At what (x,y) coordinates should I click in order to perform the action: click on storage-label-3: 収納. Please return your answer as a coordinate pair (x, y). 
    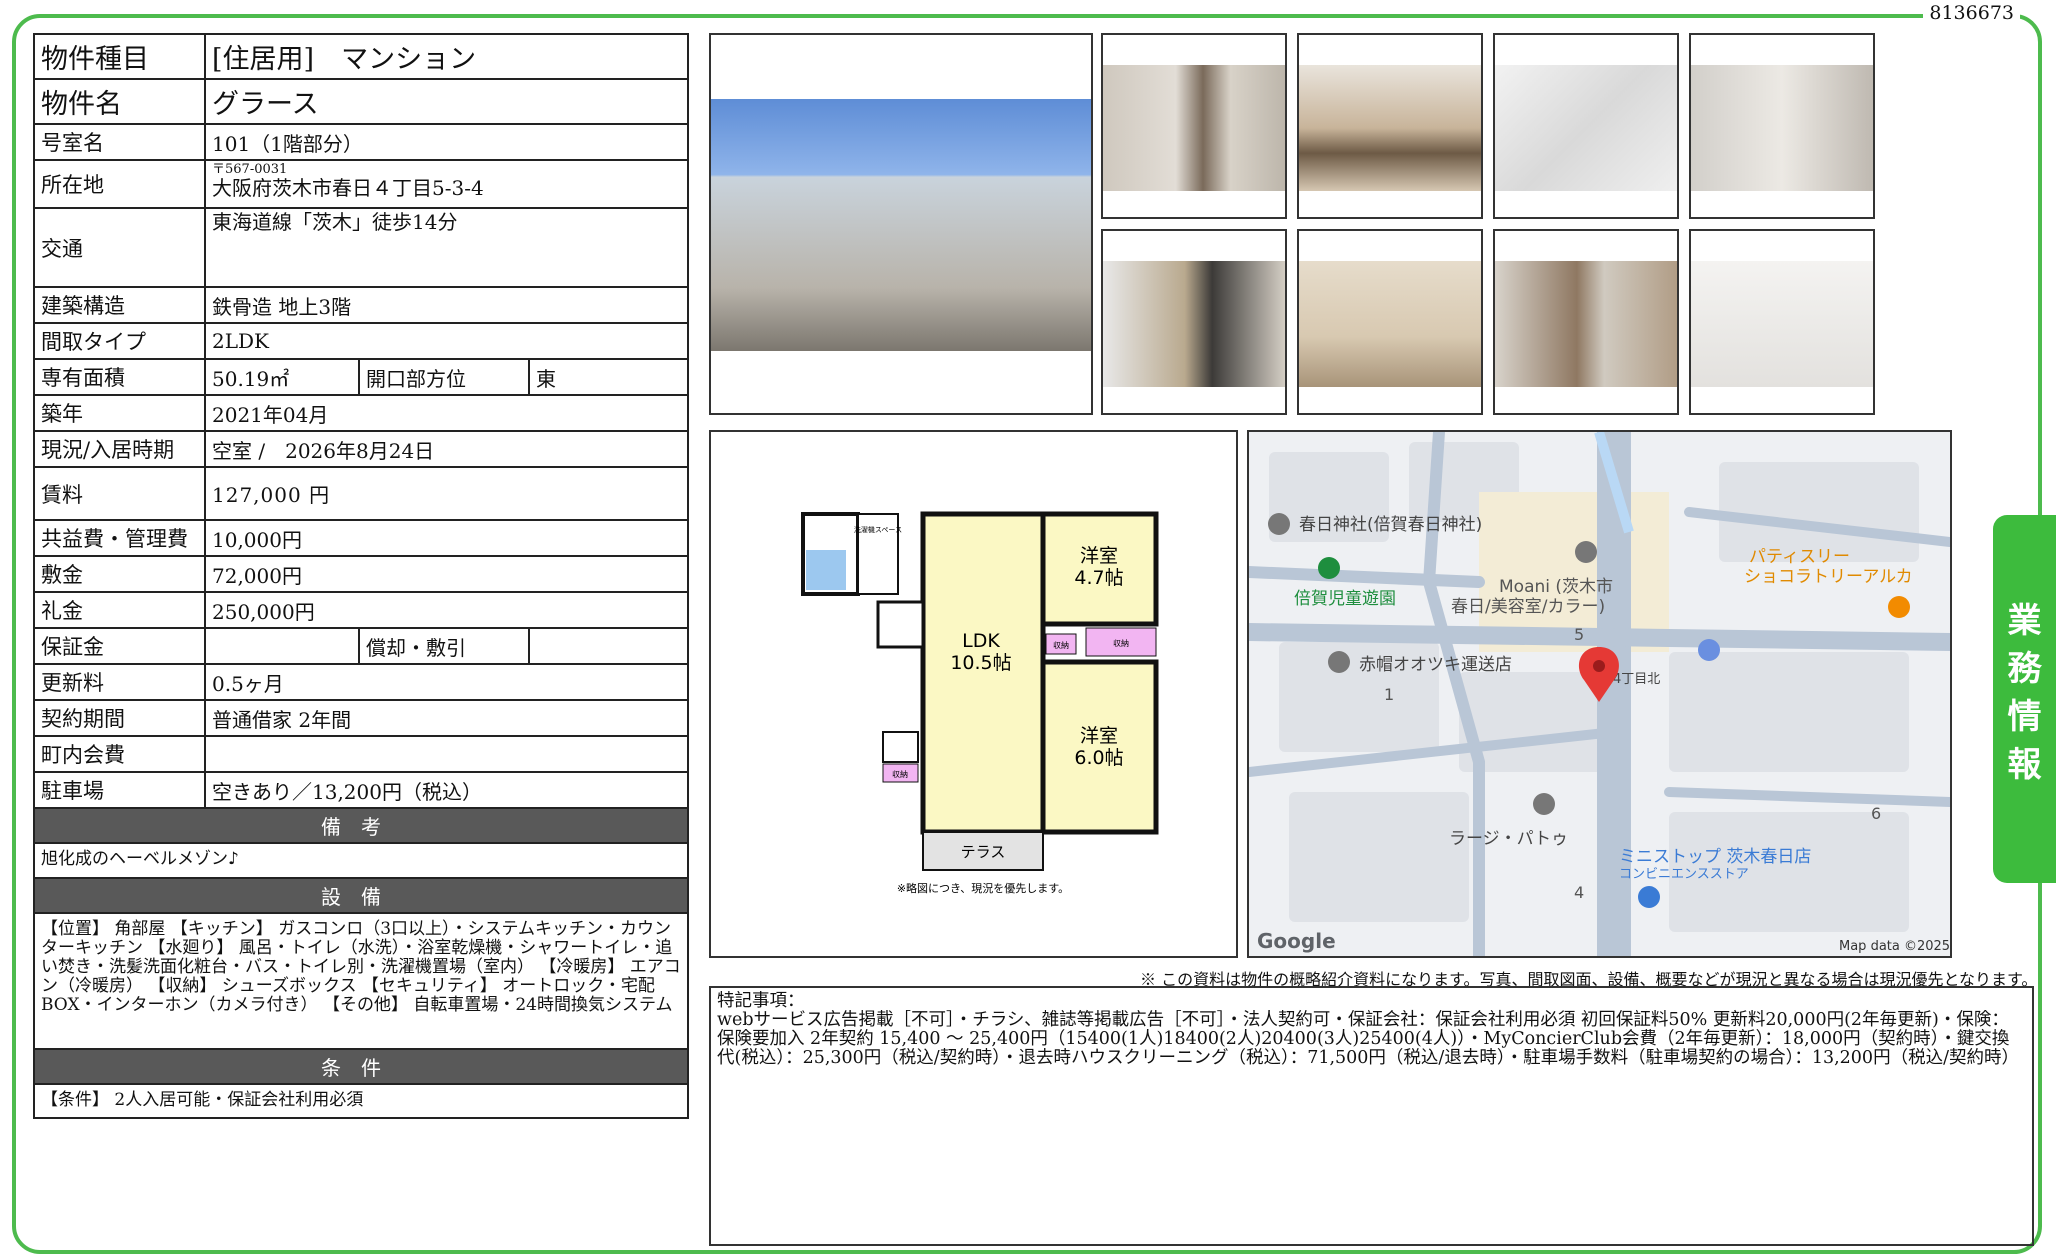
    Looking at the image, I should click on (900, 774).